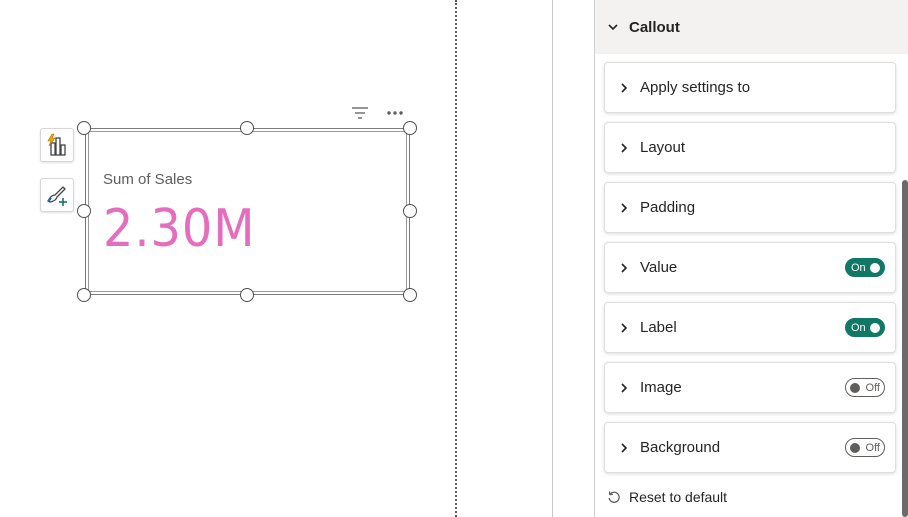 This screenshot has width=908, height=517. I want to click on visual-filter-button, so click(361, 113).